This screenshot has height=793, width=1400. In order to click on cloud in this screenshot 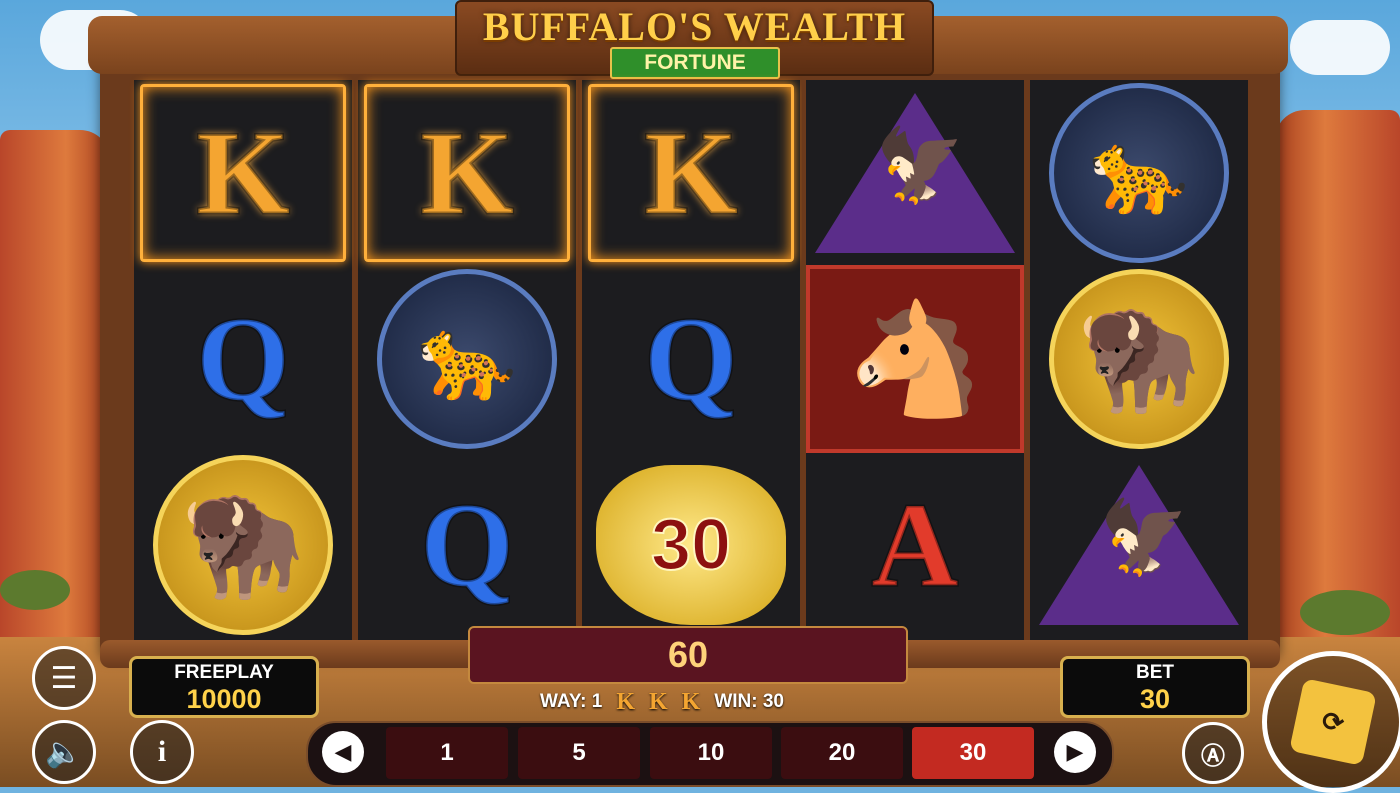, I will do `click(1340, 47)`.